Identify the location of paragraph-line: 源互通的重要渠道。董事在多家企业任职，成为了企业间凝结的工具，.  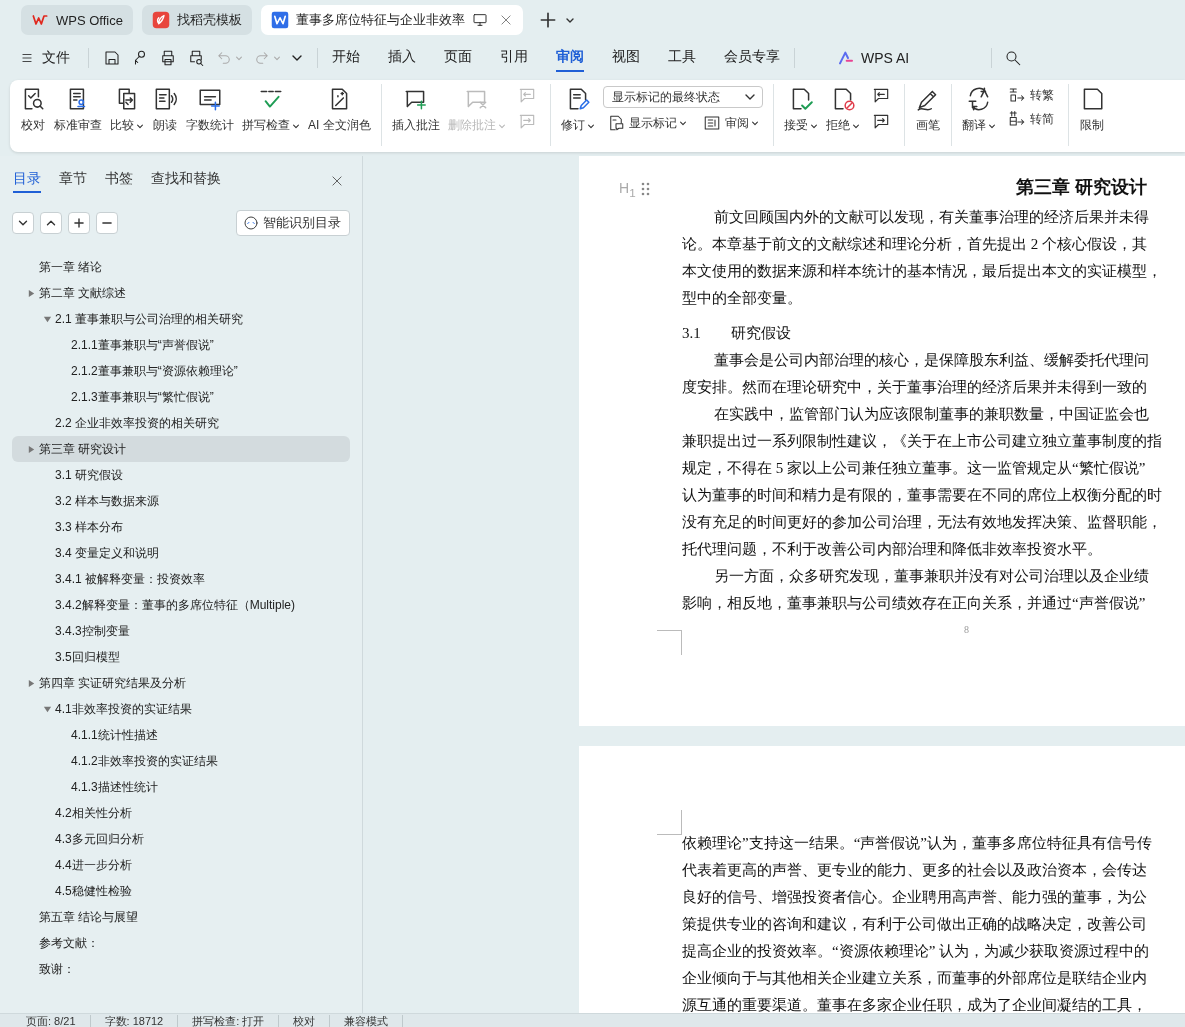
(914, 1004).